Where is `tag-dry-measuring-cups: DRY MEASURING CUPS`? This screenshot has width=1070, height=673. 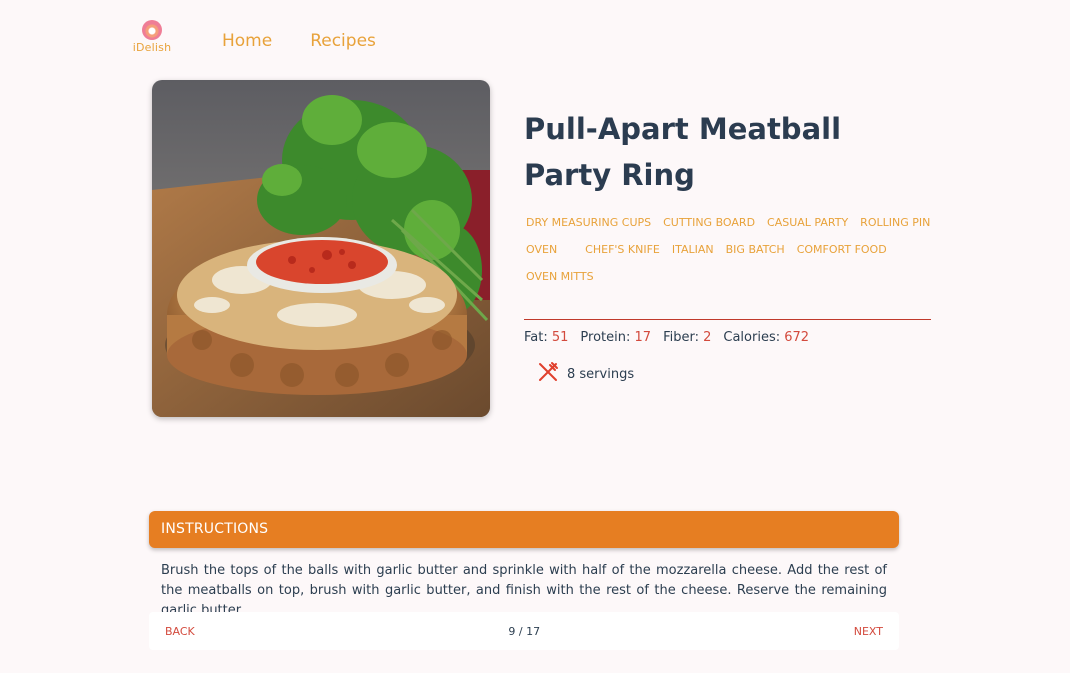 tag-dry-measuring-cups: DRY MEASURING CUPS is located at coordinates (588, 222).